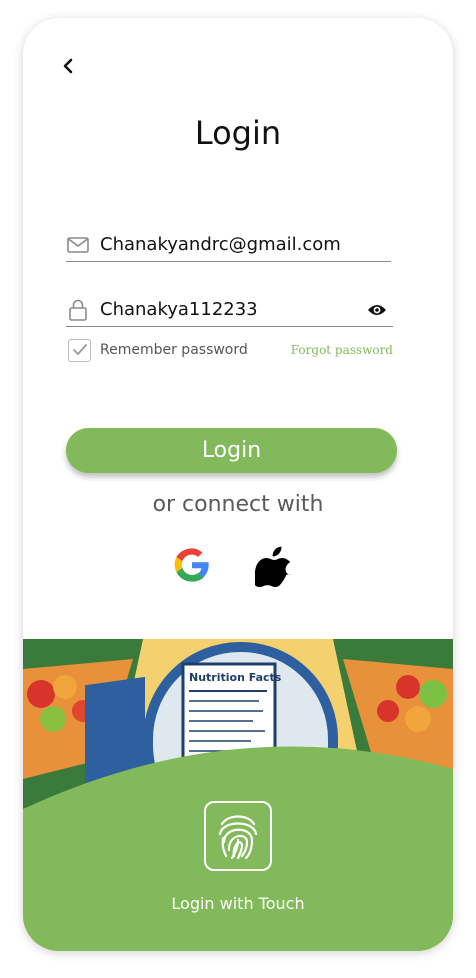 This screenshot has height=978, width=476. Describe the element at coordinates (78, 310) in the screenshot. I see `lock-icon` at that location.